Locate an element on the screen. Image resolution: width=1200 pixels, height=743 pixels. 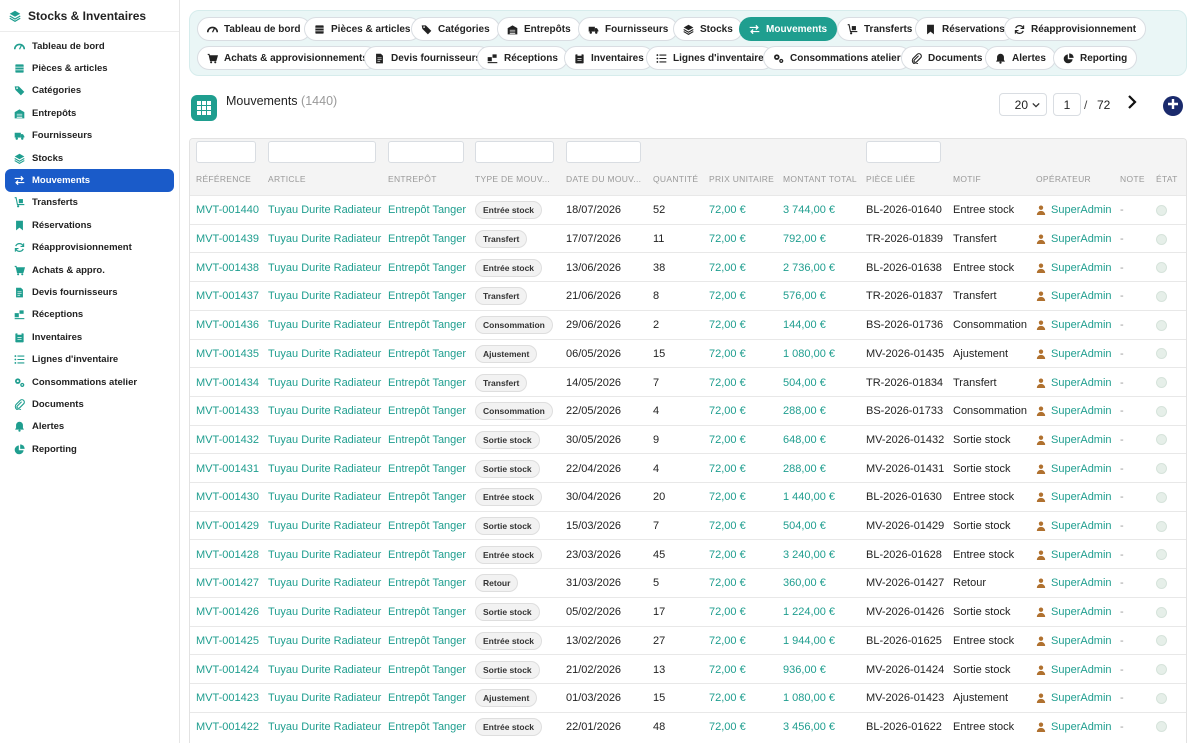
sidebar-item-inventaires: Inventaires is located at coordinates (89, 337).